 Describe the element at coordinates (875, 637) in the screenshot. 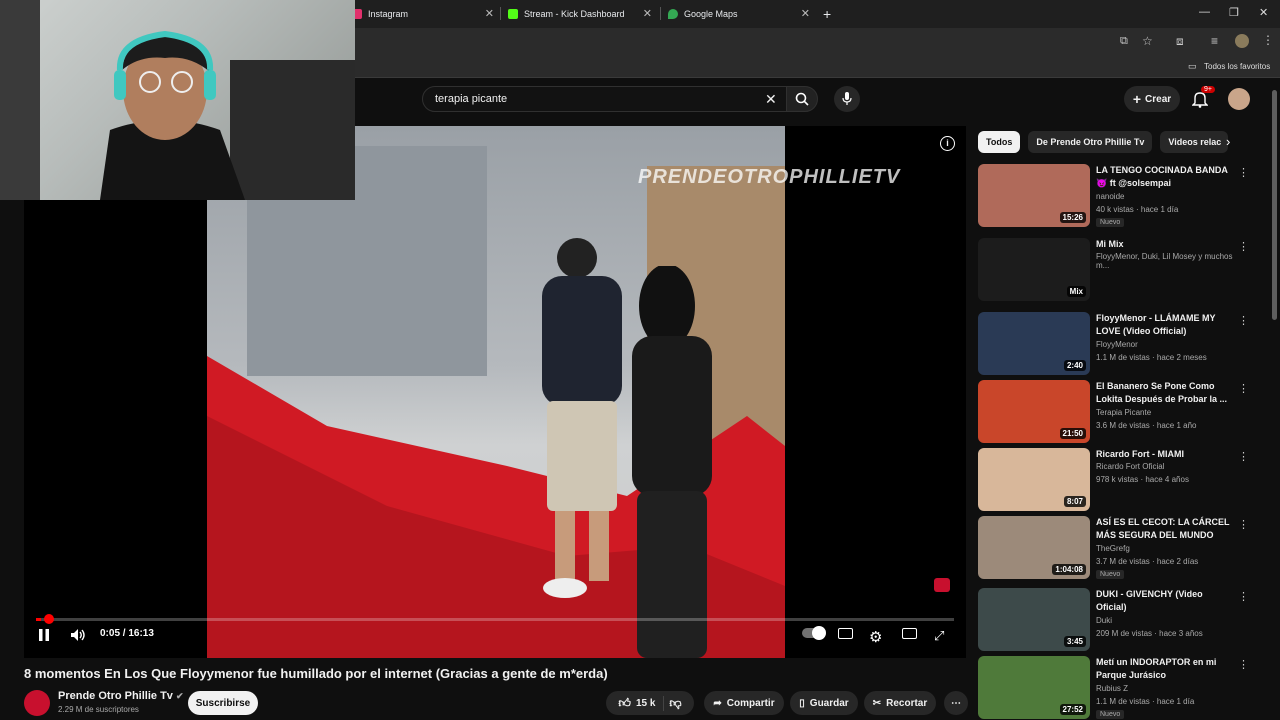

I see `settings-button: ⚙` at that location.